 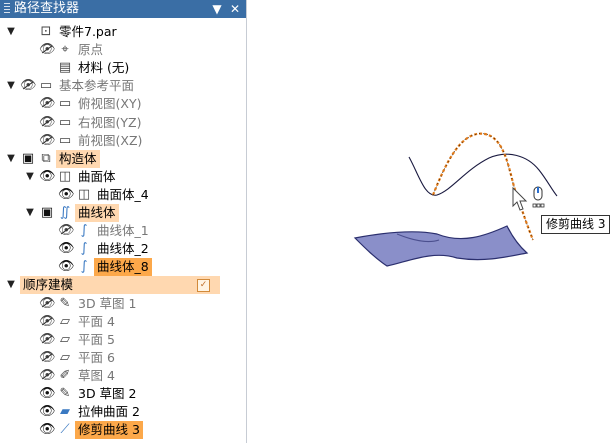 I want to click on origin-axes-icon: ⌖, so click(x=65, y=50).